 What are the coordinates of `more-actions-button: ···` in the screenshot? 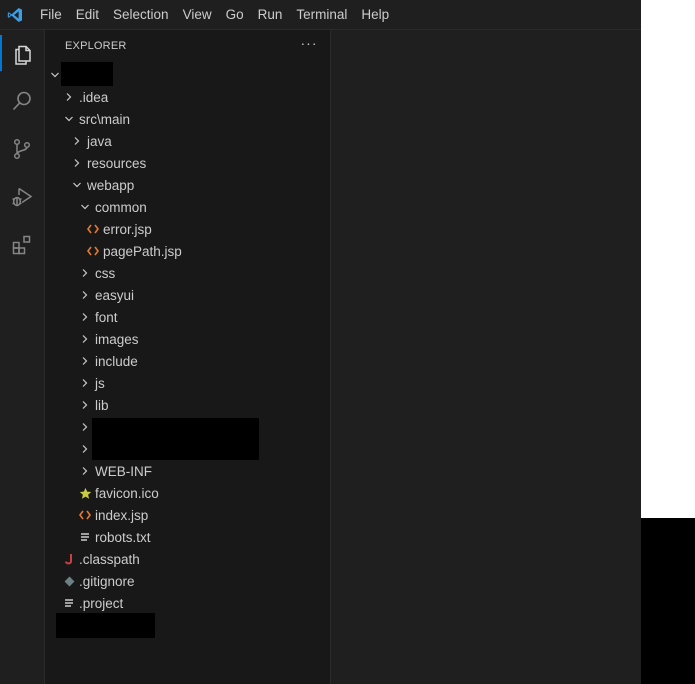 It's located at (309, 45).